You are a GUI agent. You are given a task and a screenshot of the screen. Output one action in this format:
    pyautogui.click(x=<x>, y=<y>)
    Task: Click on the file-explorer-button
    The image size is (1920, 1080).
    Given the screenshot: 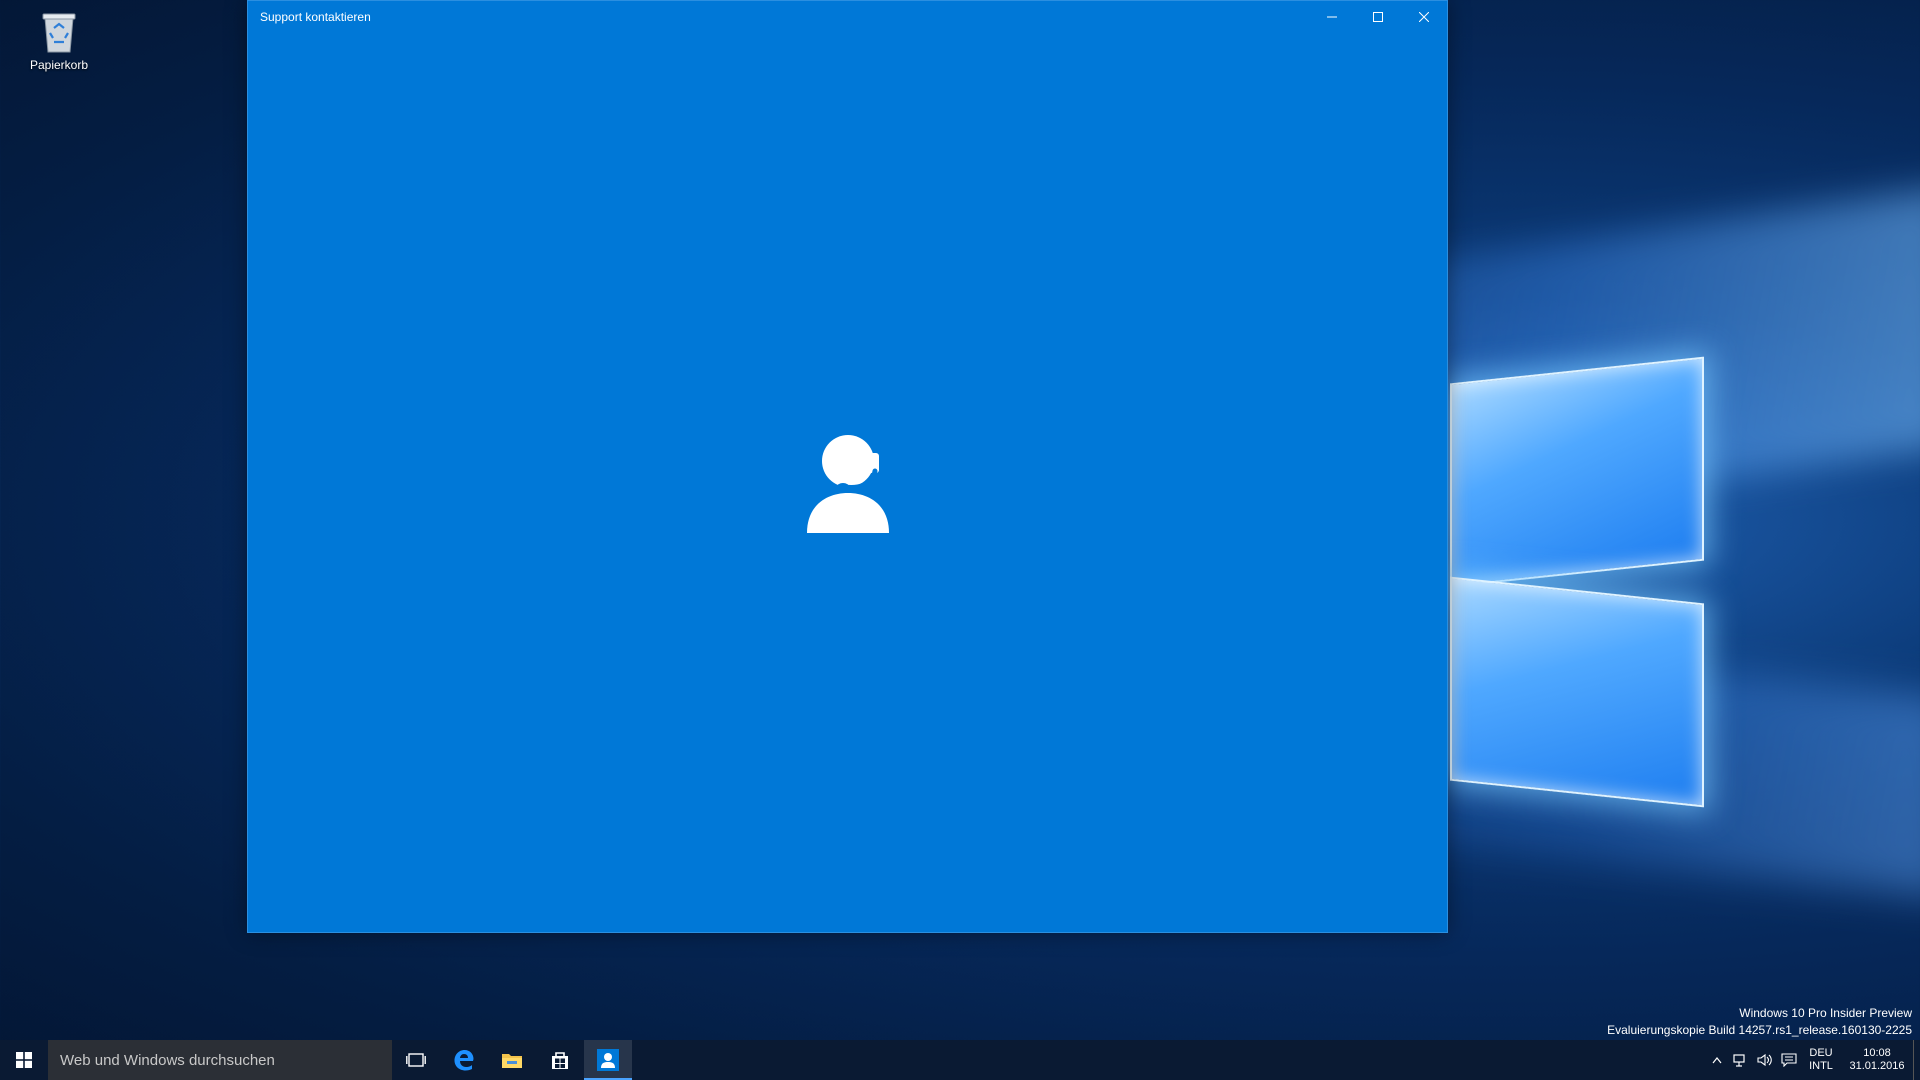 What is the action you would take?
    pyautogui.click(x=512, y=1060)
    